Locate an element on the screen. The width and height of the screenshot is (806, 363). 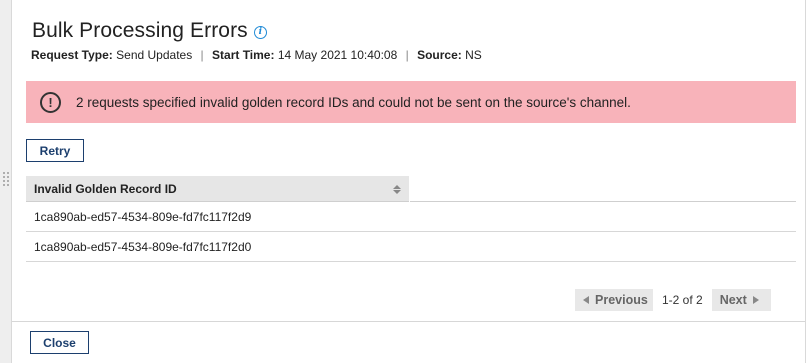
page-count: 1-2 of 2 is located at coordinates (682, 300).